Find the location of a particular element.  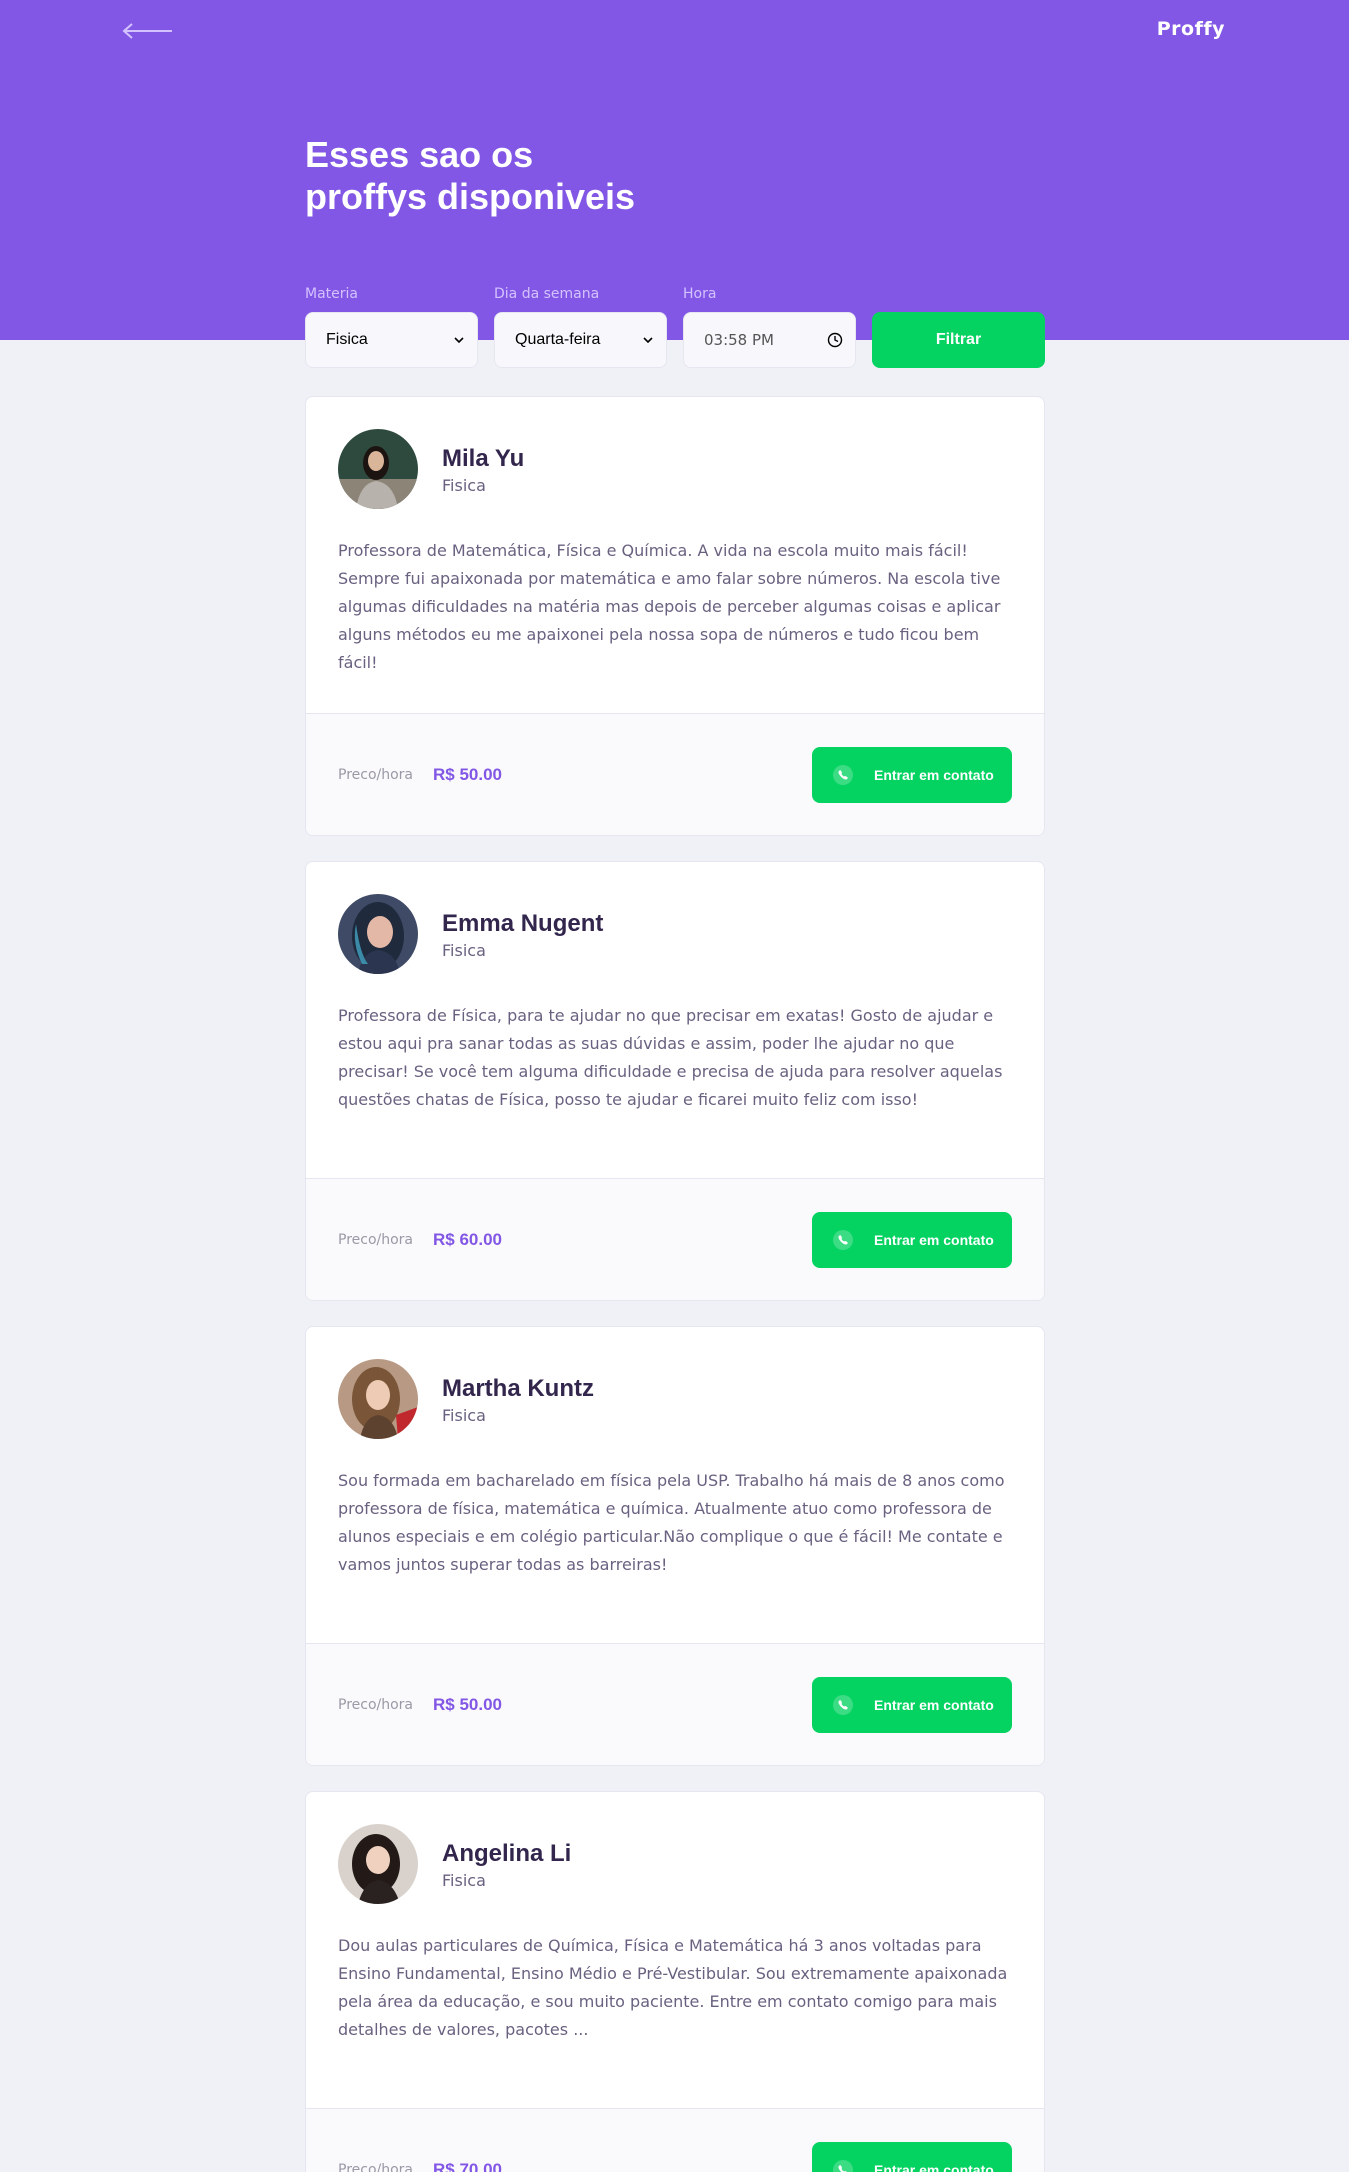

back-arrow-icon is located at coordinates (147, 31).